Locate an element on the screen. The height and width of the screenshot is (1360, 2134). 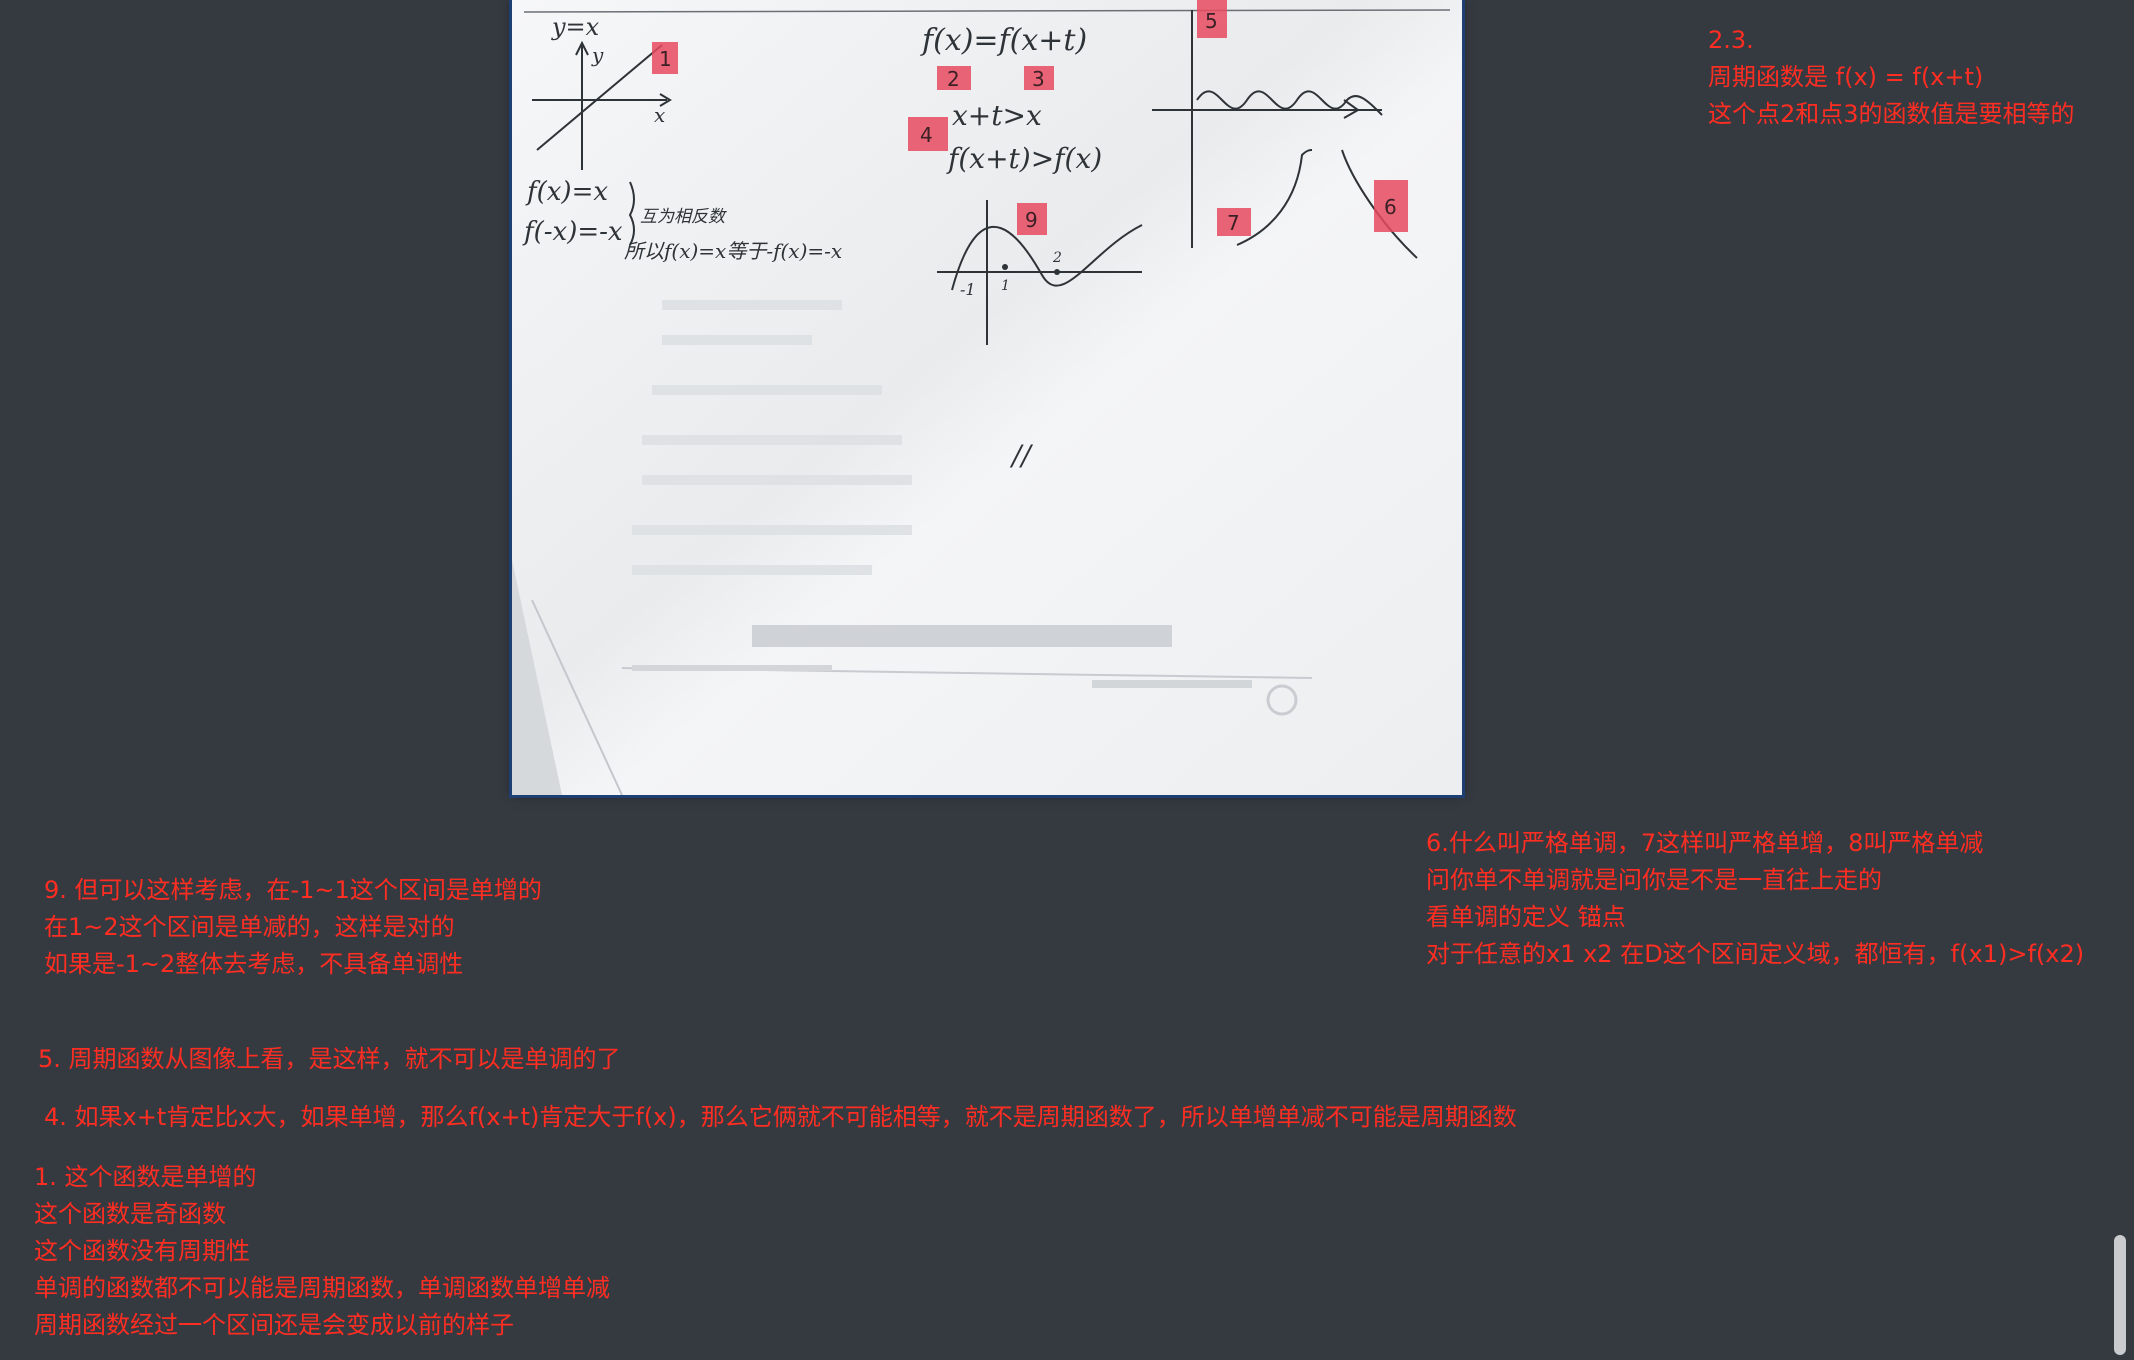
mark-9-label: 9 is located at coordinates (1031, 220).